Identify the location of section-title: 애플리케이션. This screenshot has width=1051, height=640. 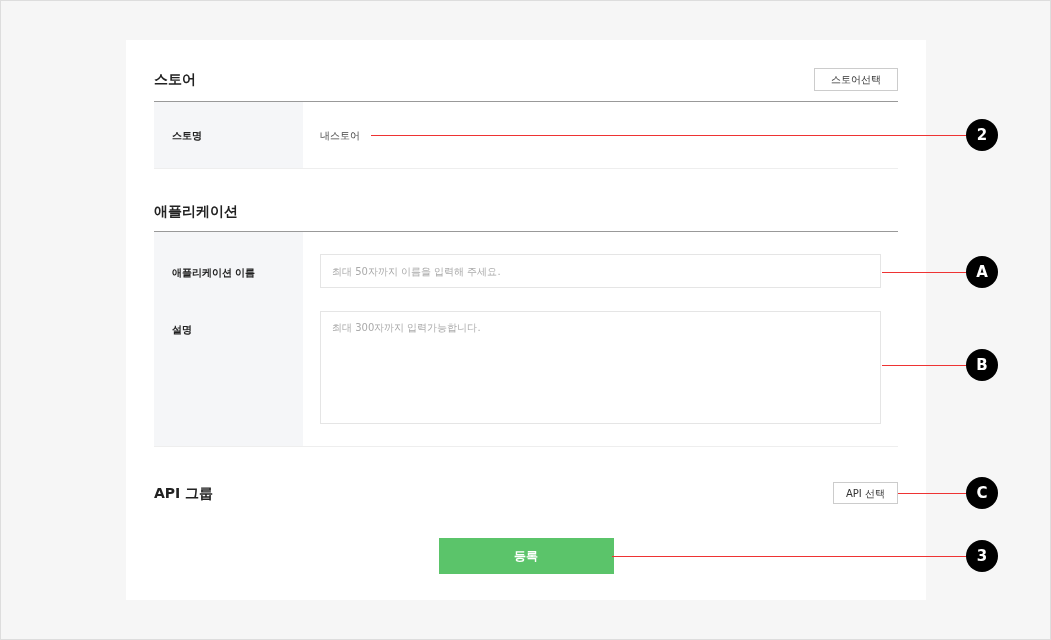
(196, 211).